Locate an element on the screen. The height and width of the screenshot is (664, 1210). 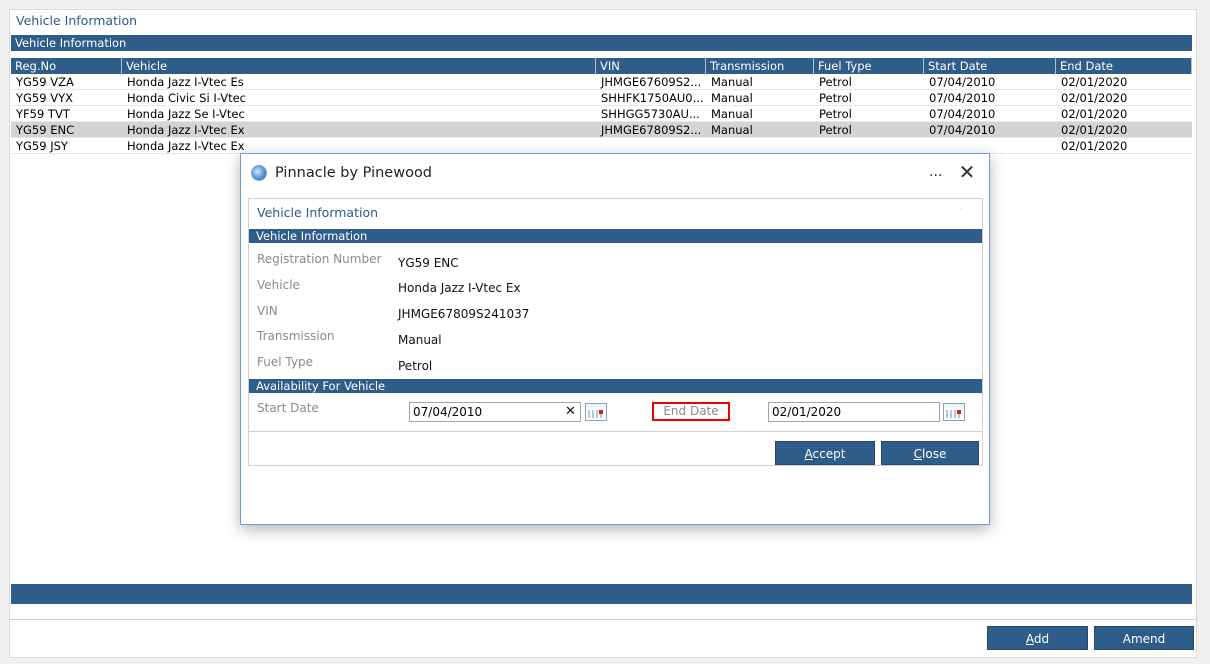
col-header-fuel-type: Fuel Type is located at coordinates (869, 66).